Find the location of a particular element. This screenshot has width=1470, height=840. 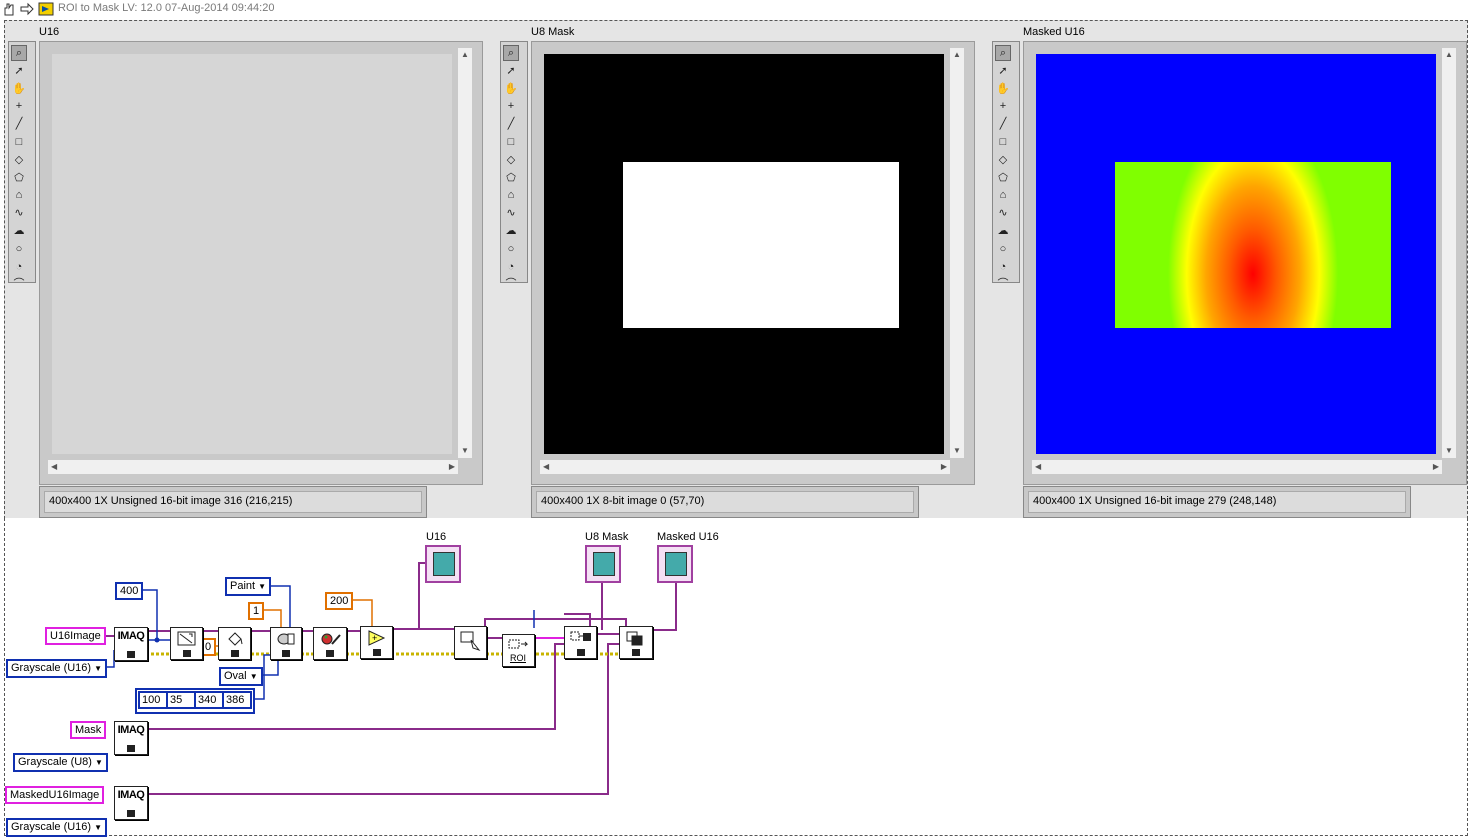

masked-u16-horizontal-scrollbar: ◀ ▶ is located at coordinates (1237, 467).